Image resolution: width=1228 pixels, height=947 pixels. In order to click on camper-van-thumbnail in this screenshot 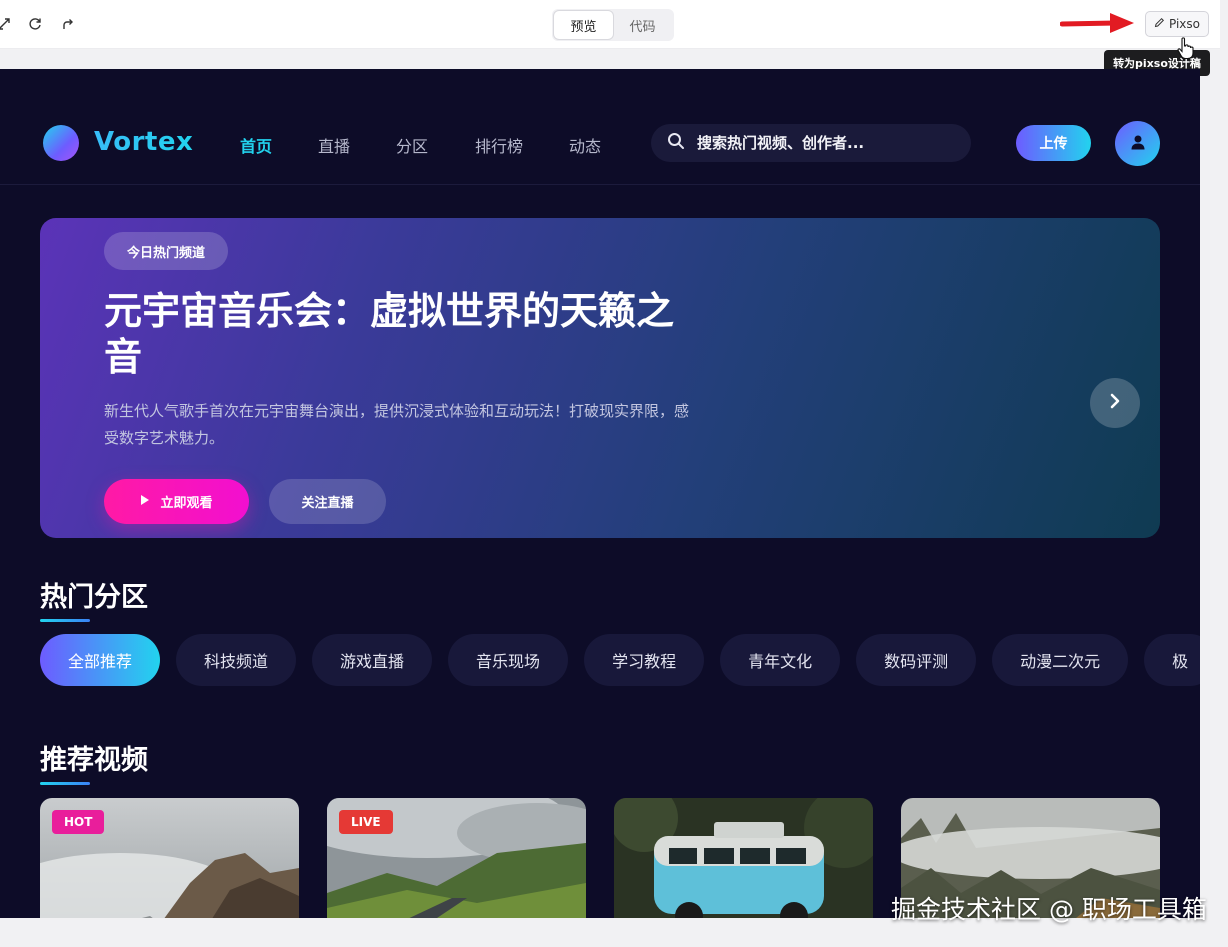, I will do `click(743, 858)`.